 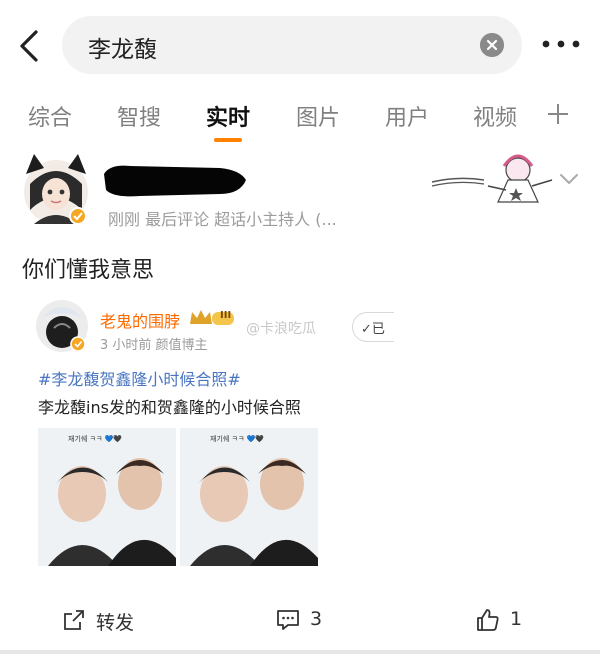 I want to click on tab-videos: 视频, so click(x=495, y=116).